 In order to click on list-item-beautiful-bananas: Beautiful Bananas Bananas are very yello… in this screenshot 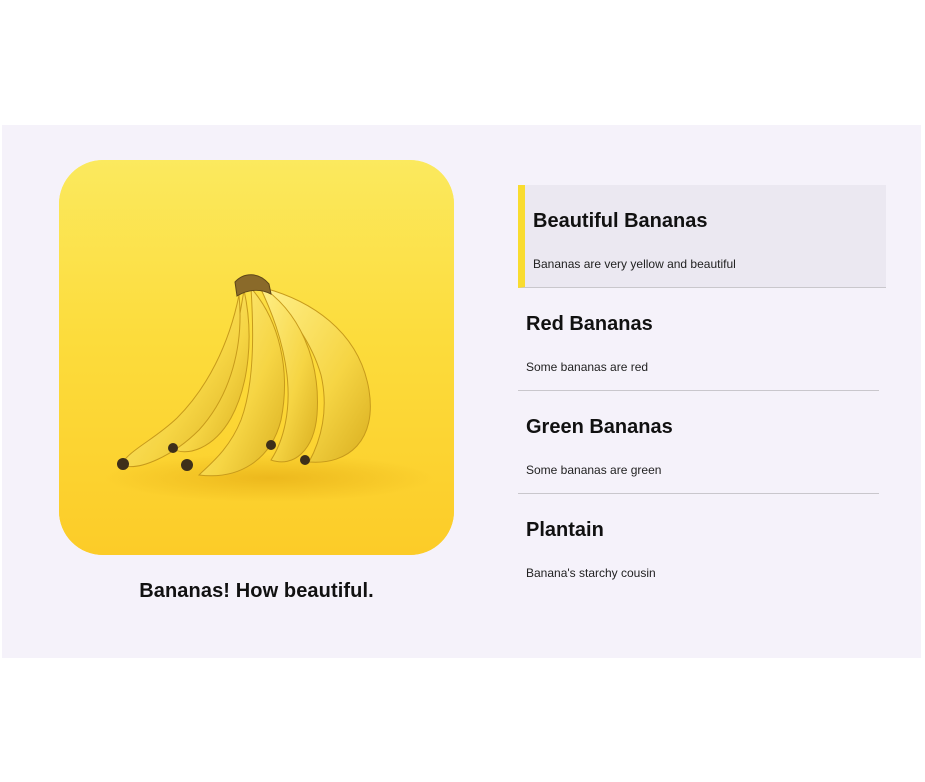, I will do `click(702, 236)`.